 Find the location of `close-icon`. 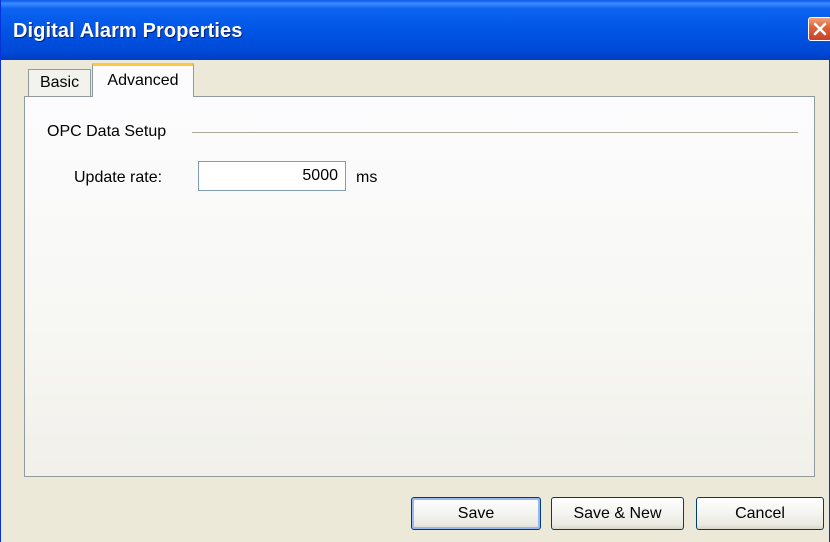

close-icon is located at coordinates (820, 29).